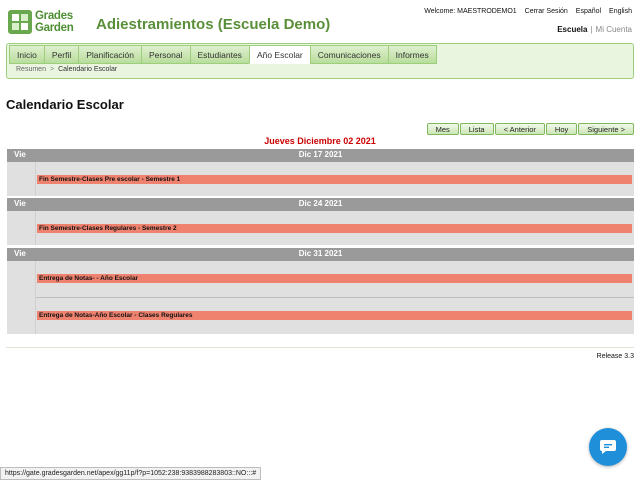 The width and height of the screenshot is (640, 480). Describe the element at coordinates (320, 347) in the screenshot. I see `footer-divider` at that location.